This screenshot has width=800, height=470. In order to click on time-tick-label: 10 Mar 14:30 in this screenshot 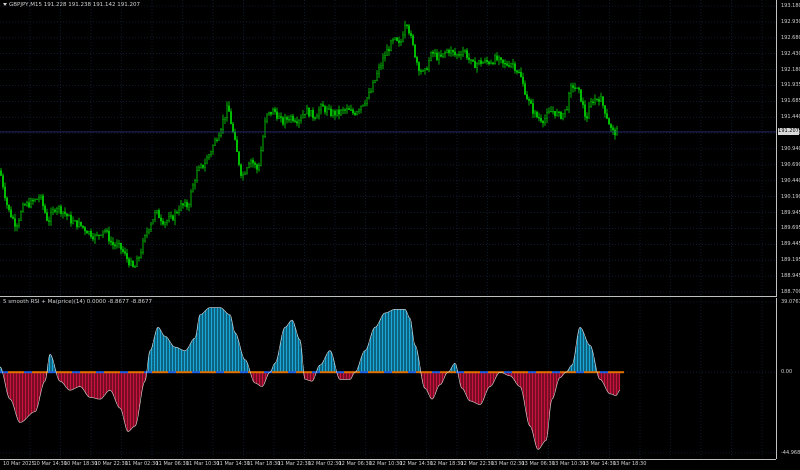, I will do `click(50, 464)`.